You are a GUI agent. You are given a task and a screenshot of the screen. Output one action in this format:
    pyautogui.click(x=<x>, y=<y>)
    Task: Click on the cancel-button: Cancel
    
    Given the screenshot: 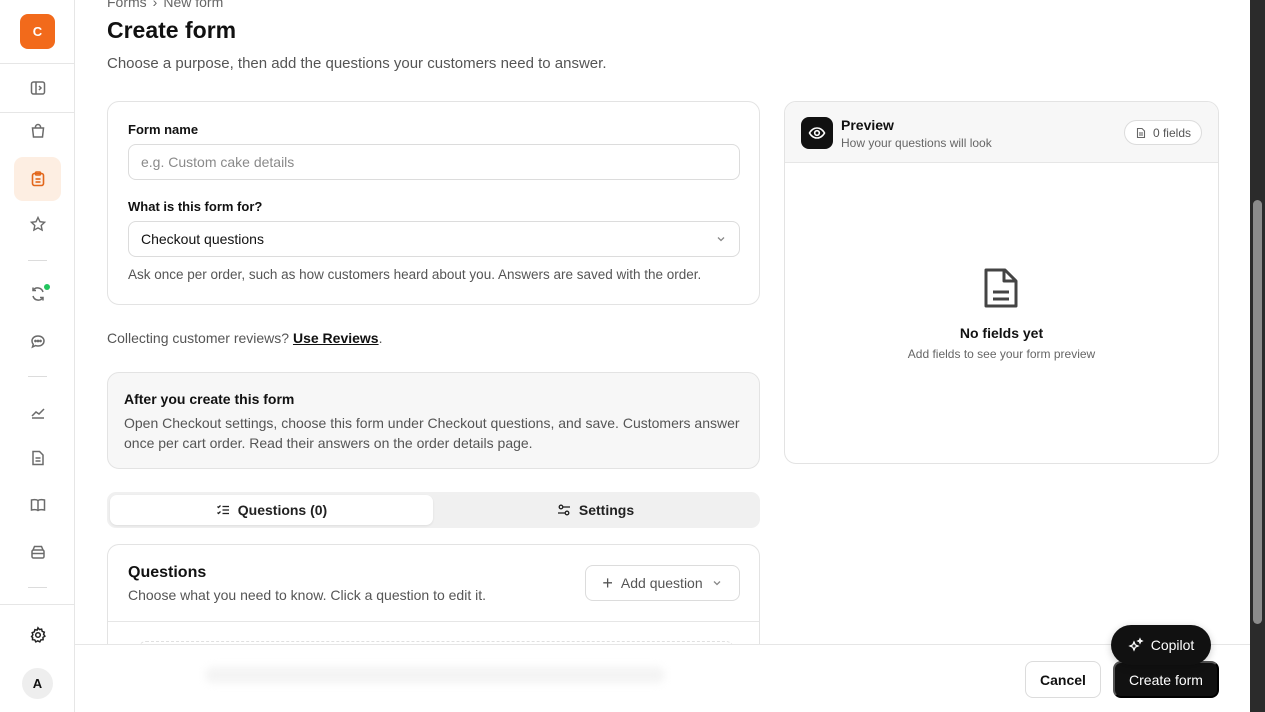 What is the action you would take?
    pyautogui.click(x=1063, y=679)
    